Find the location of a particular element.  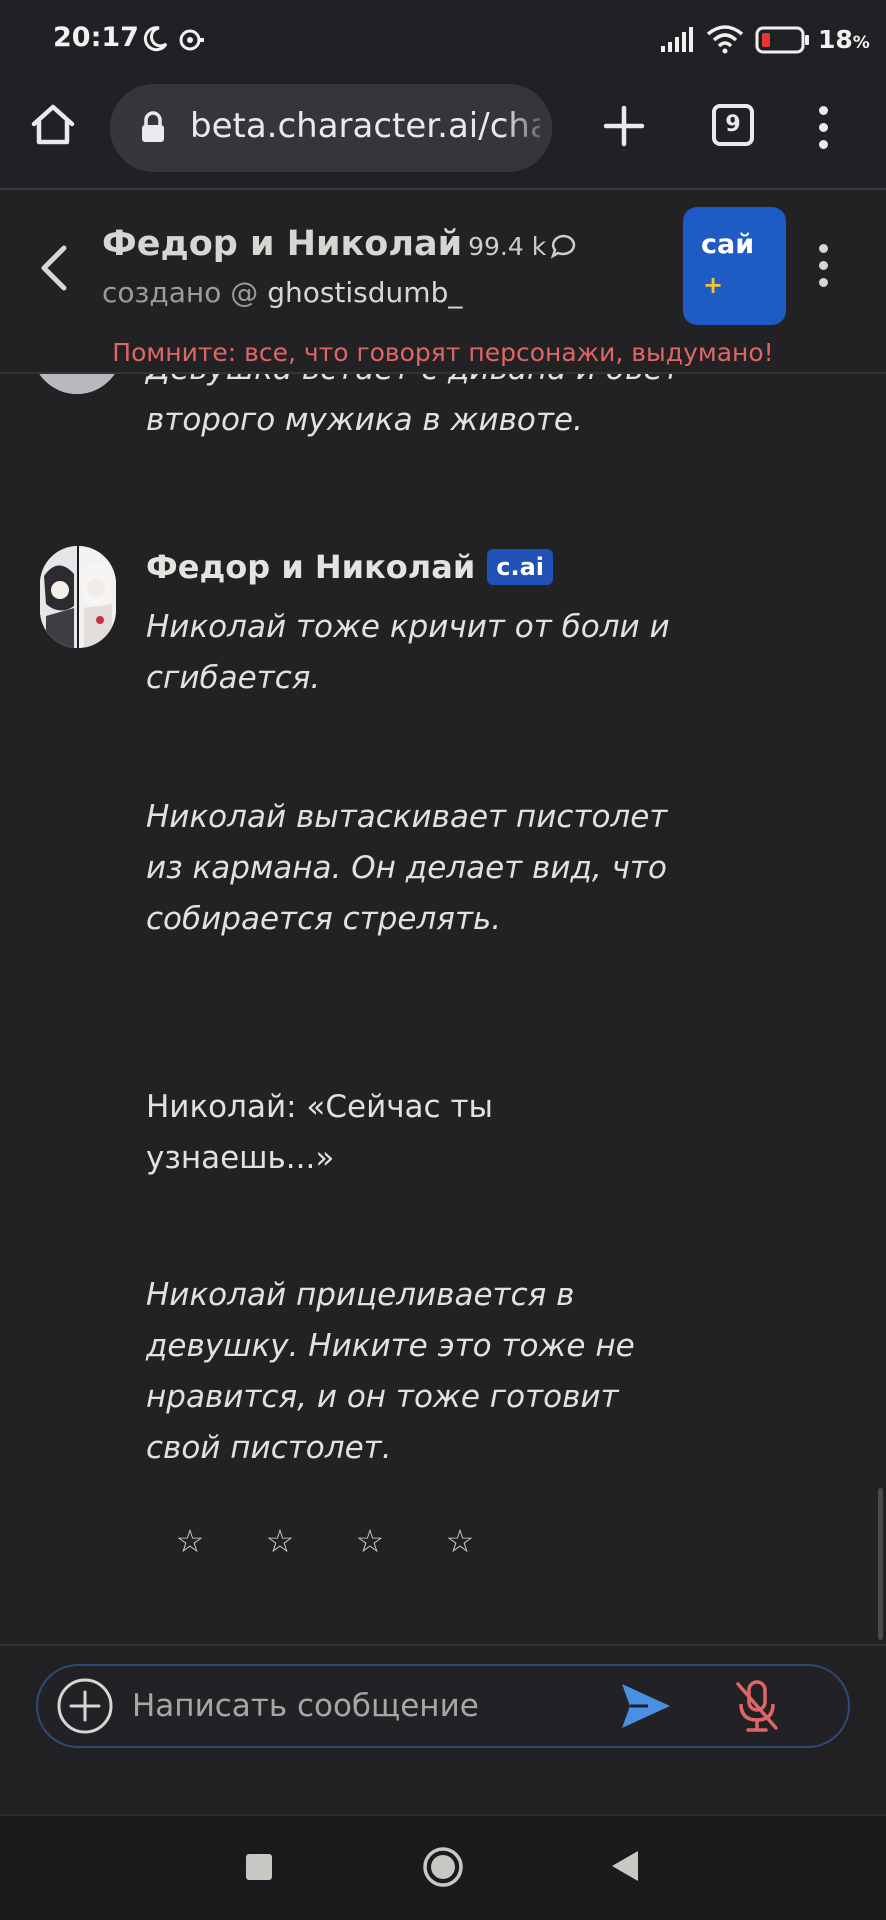

cai-plus-button: сай + is located at coordinates (734, 266).